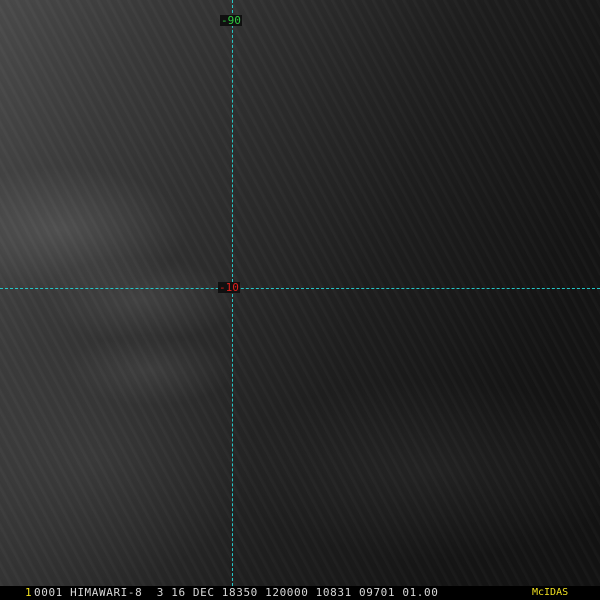 The width and height of the screenshot is (600, 600). What do you see at coordinates (550, 592) in the screenshot?
I see `software-label: McIDAS` at bounding box center [550, 592].